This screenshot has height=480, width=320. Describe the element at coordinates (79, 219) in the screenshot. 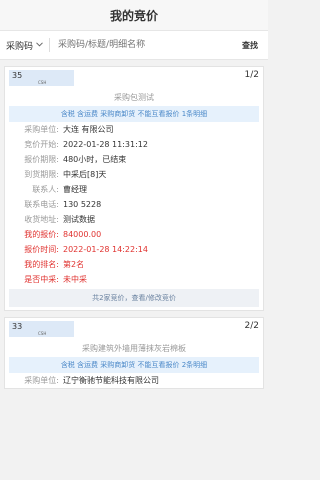

I see `row-value: 测试数据` at that location.